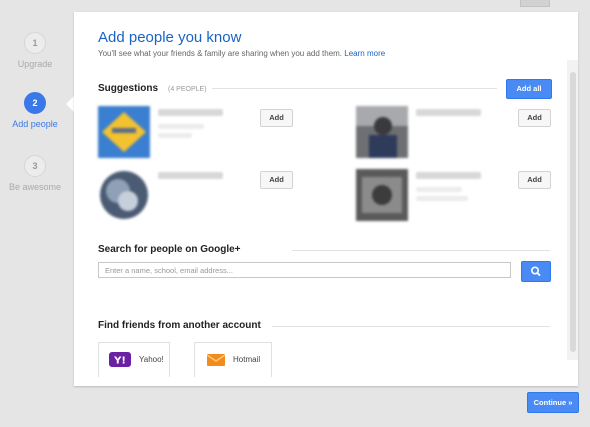 Image resolution: width=590 pixels, height=427 pixels. Describe the element at coordinates (35, 213) in the screenshot. I see `progress-stepper: 1 Upgrade 2 Add people 3 Be awesome` at that location.